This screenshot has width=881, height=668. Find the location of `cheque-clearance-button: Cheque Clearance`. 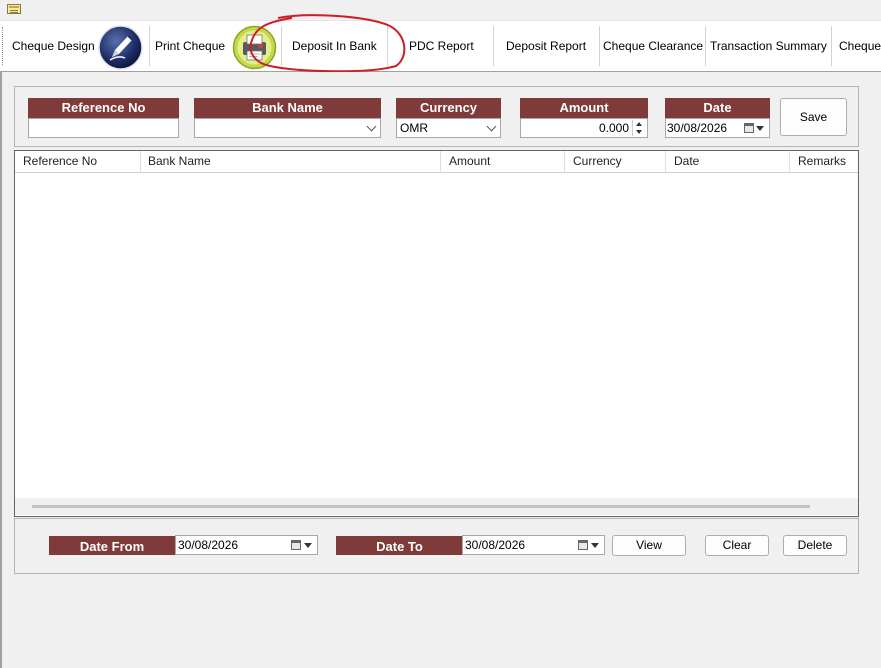

cheque-clearance-button: Cheque Clearance is located at coordinates (653, 46).